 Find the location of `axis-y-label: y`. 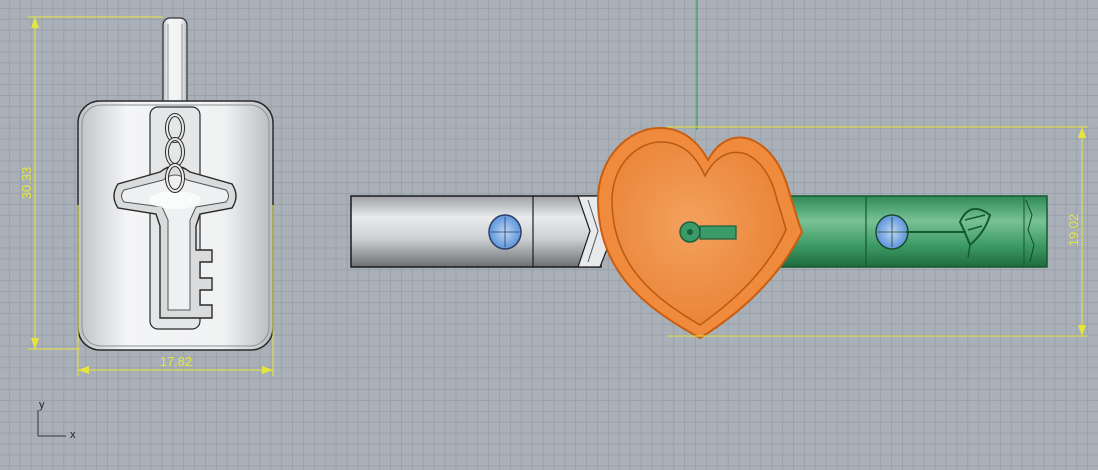

axis-y-label: y is located at coordinates (42, 405).